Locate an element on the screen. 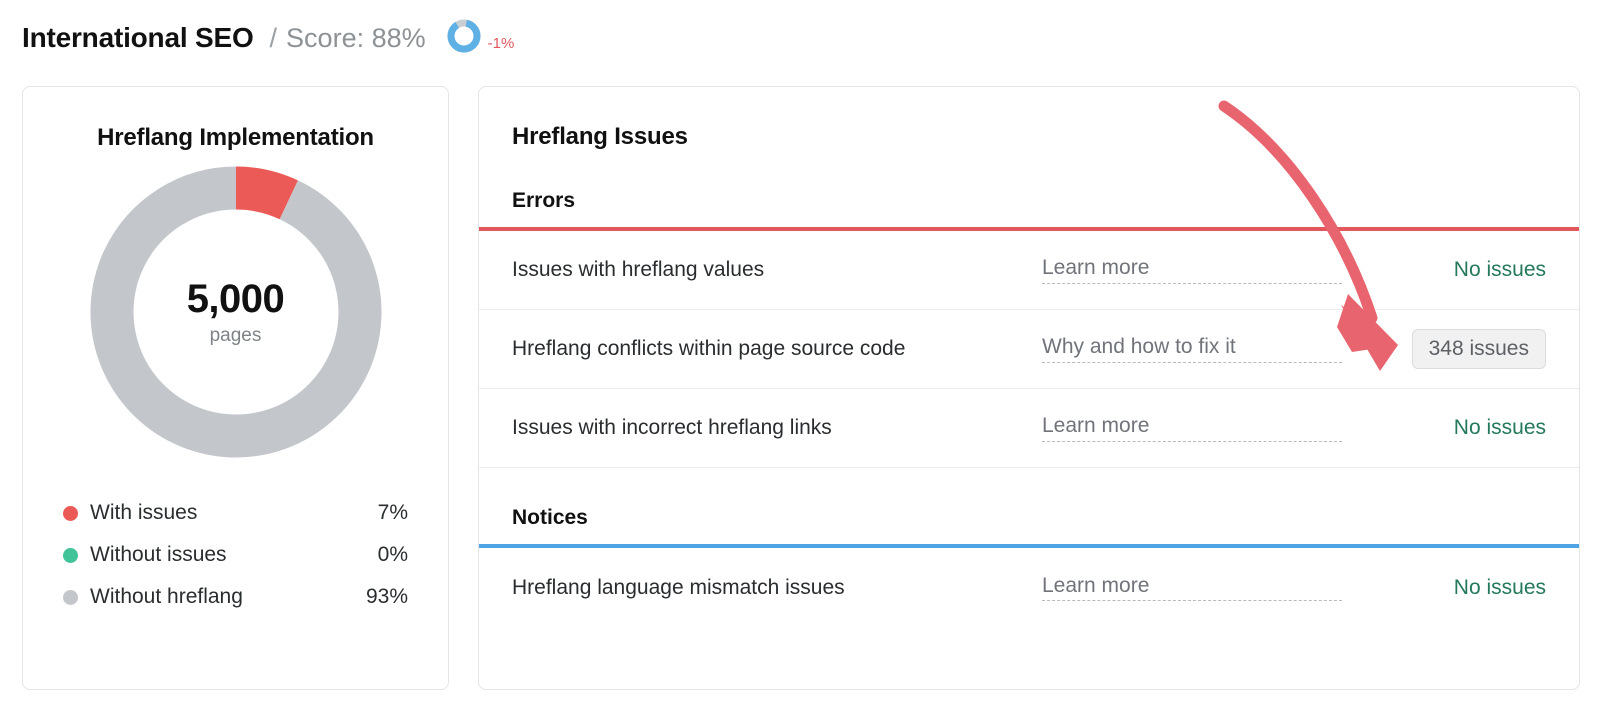 This screenshot has width=1600, height=726. section-heading-errors: Errors is located at coordinates (544, 200).